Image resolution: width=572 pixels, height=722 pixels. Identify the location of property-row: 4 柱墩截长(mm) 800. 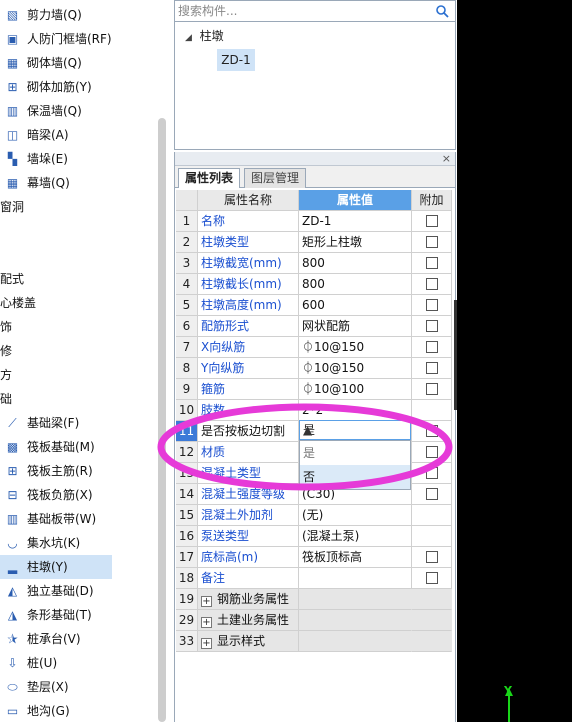
(314, 284).